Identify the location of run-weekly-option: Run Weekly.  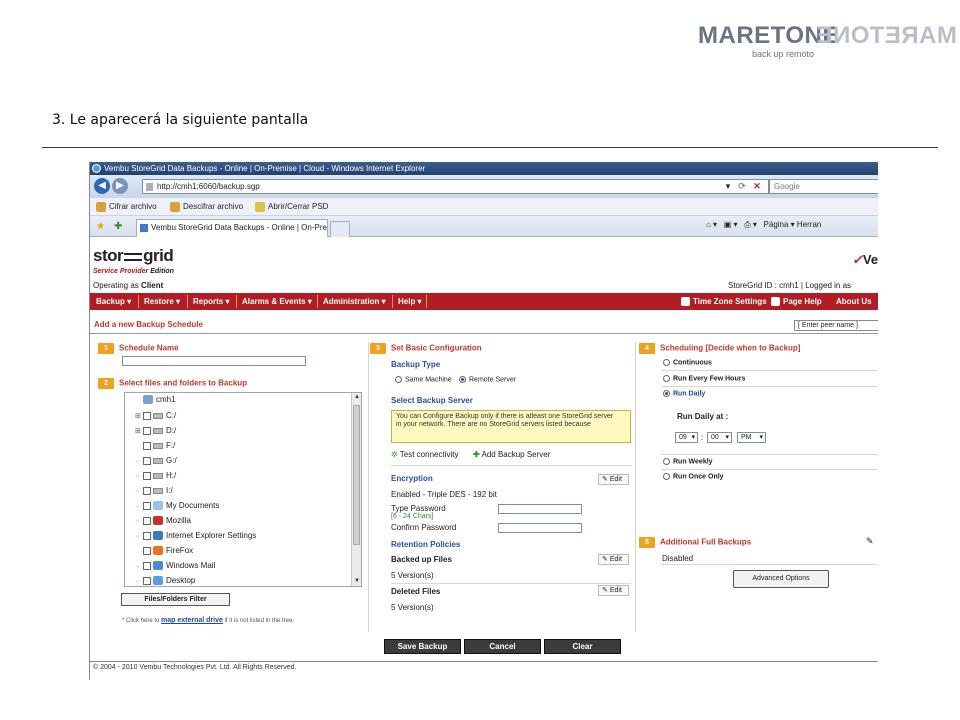
(688, 461).